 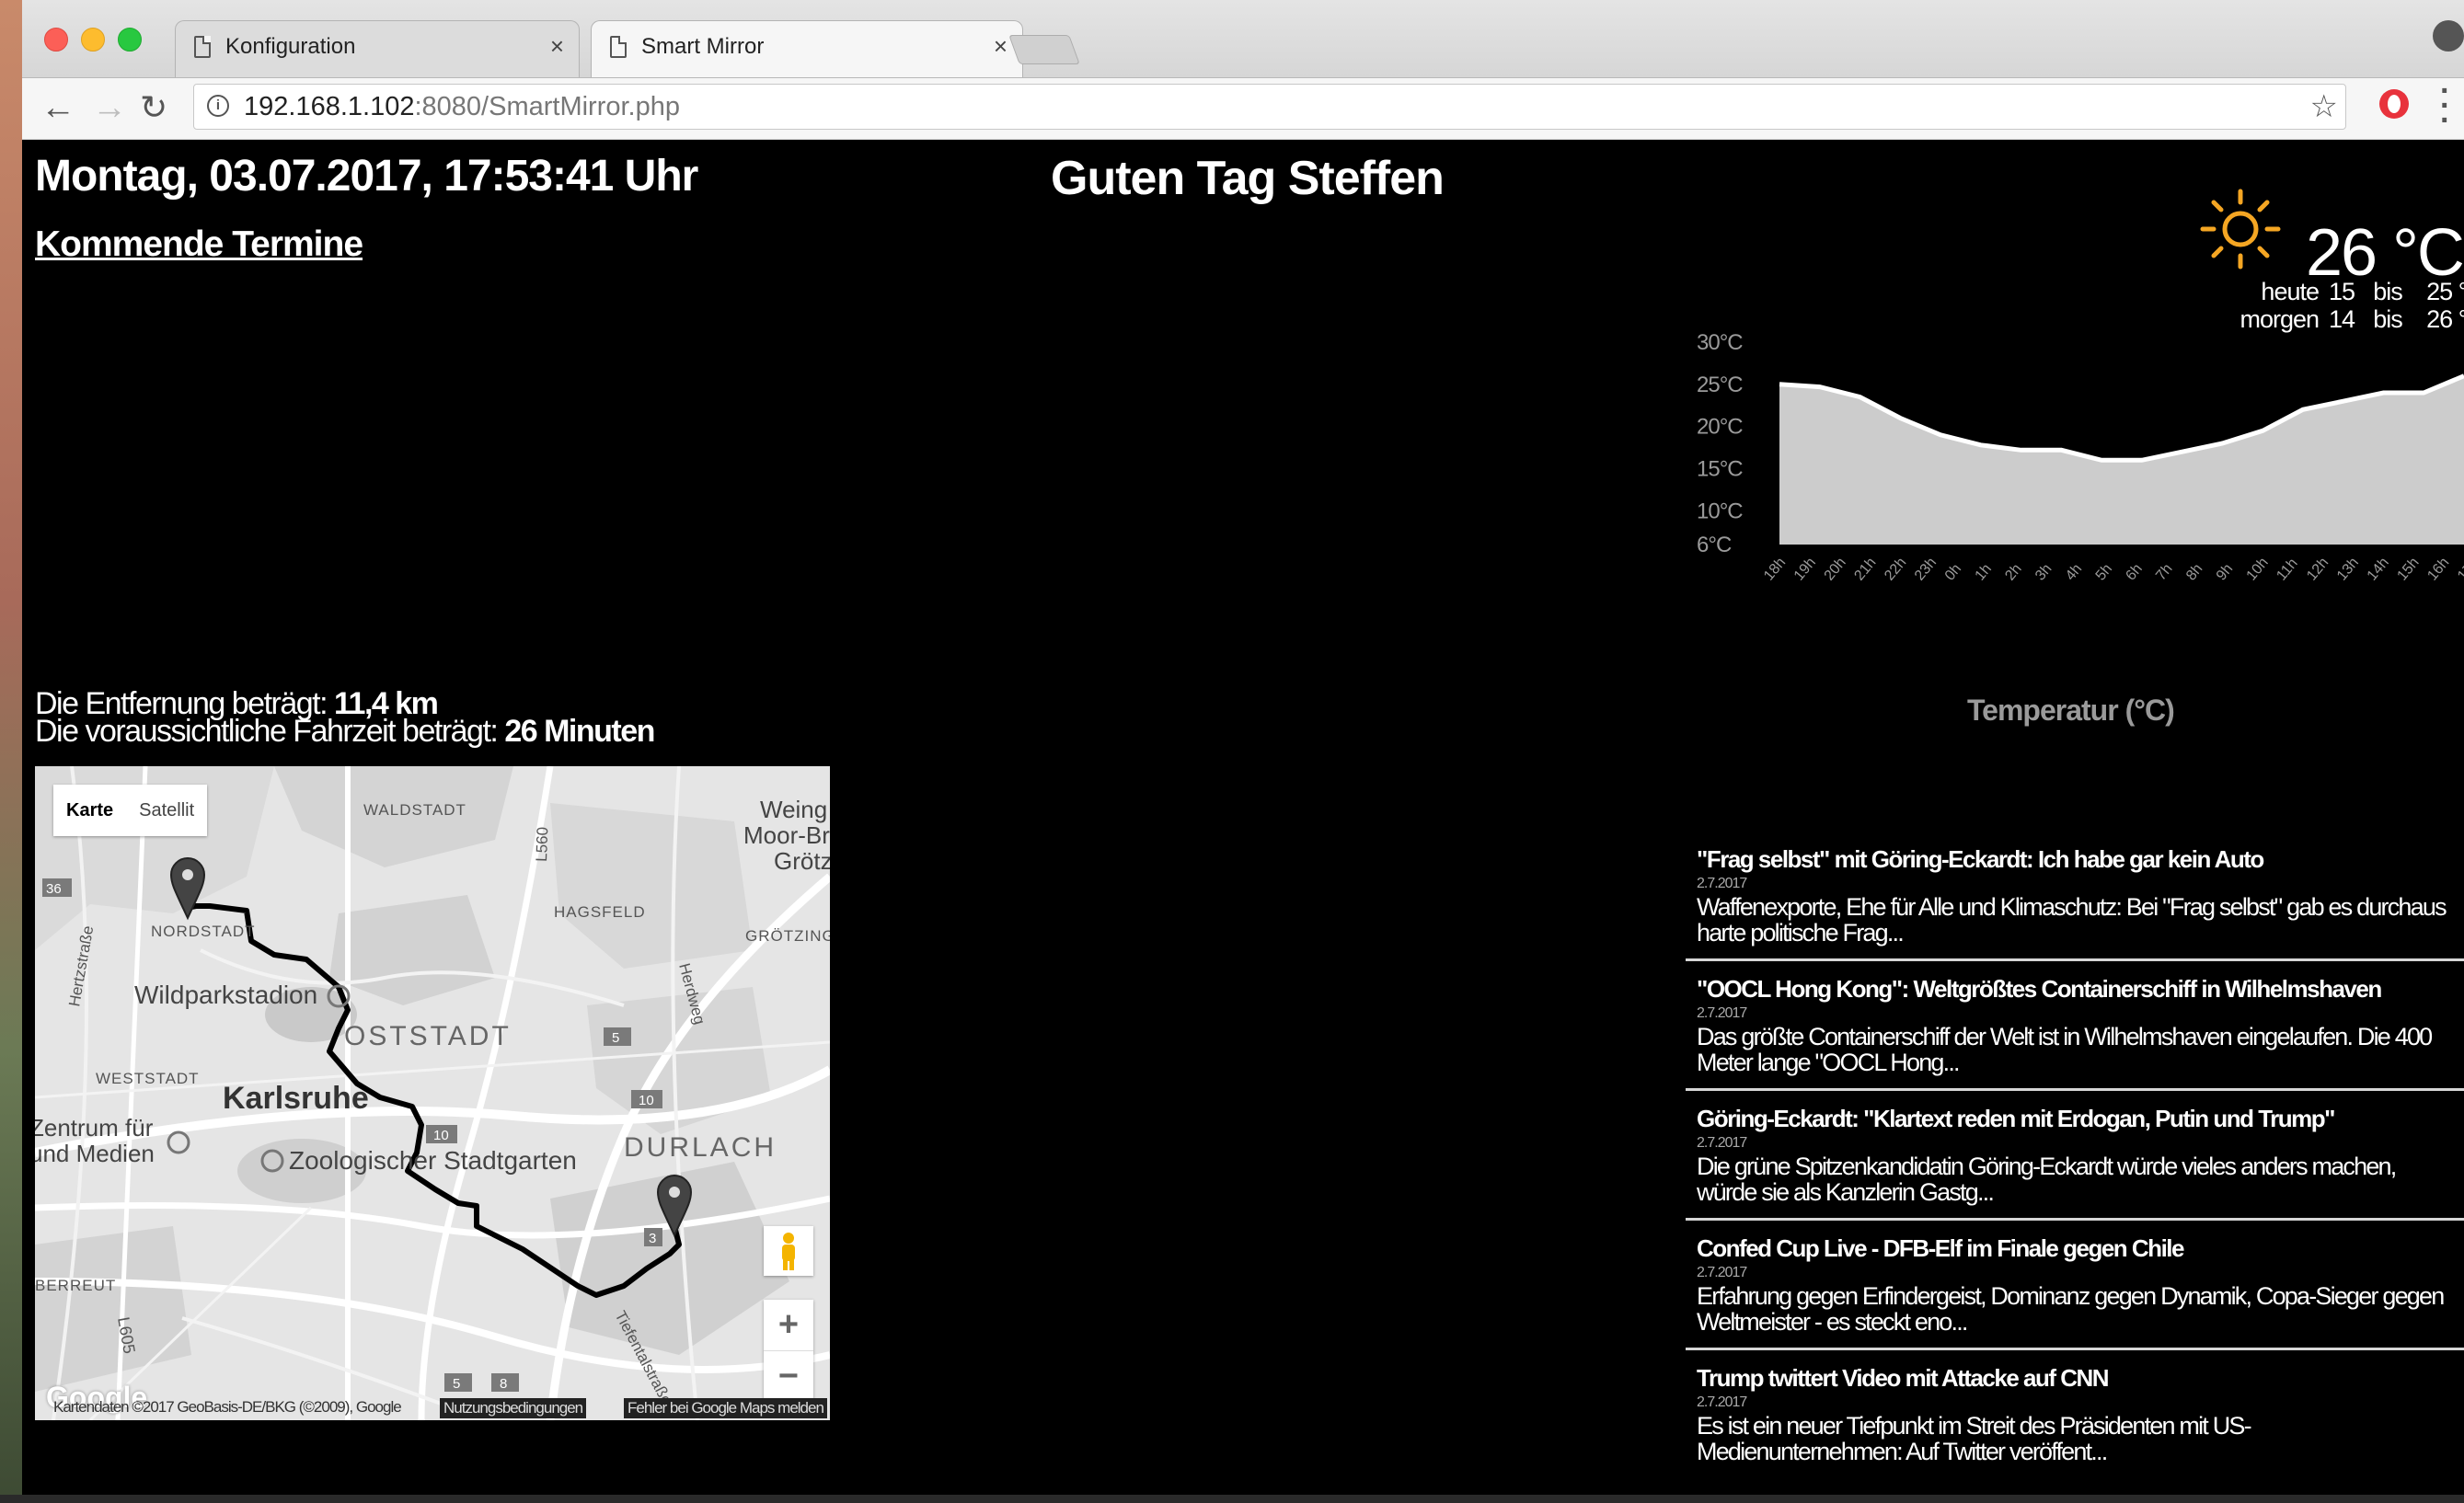 I want to click on url-text: 192.168.1.102:8080/SmartMirror.php, so click(x=462, y=107).